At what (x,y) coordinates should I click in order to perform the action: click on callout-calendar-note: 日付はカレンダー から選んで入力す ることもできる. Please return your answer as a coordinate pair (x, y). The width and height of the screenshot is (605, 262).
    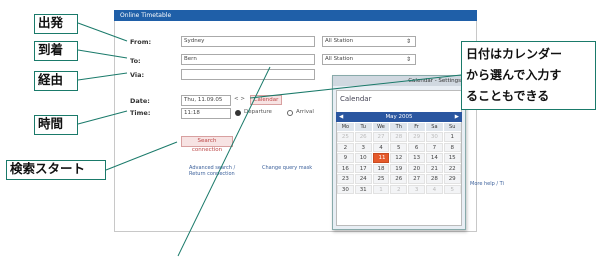
    Looking at the image, I should click on (528, 75).